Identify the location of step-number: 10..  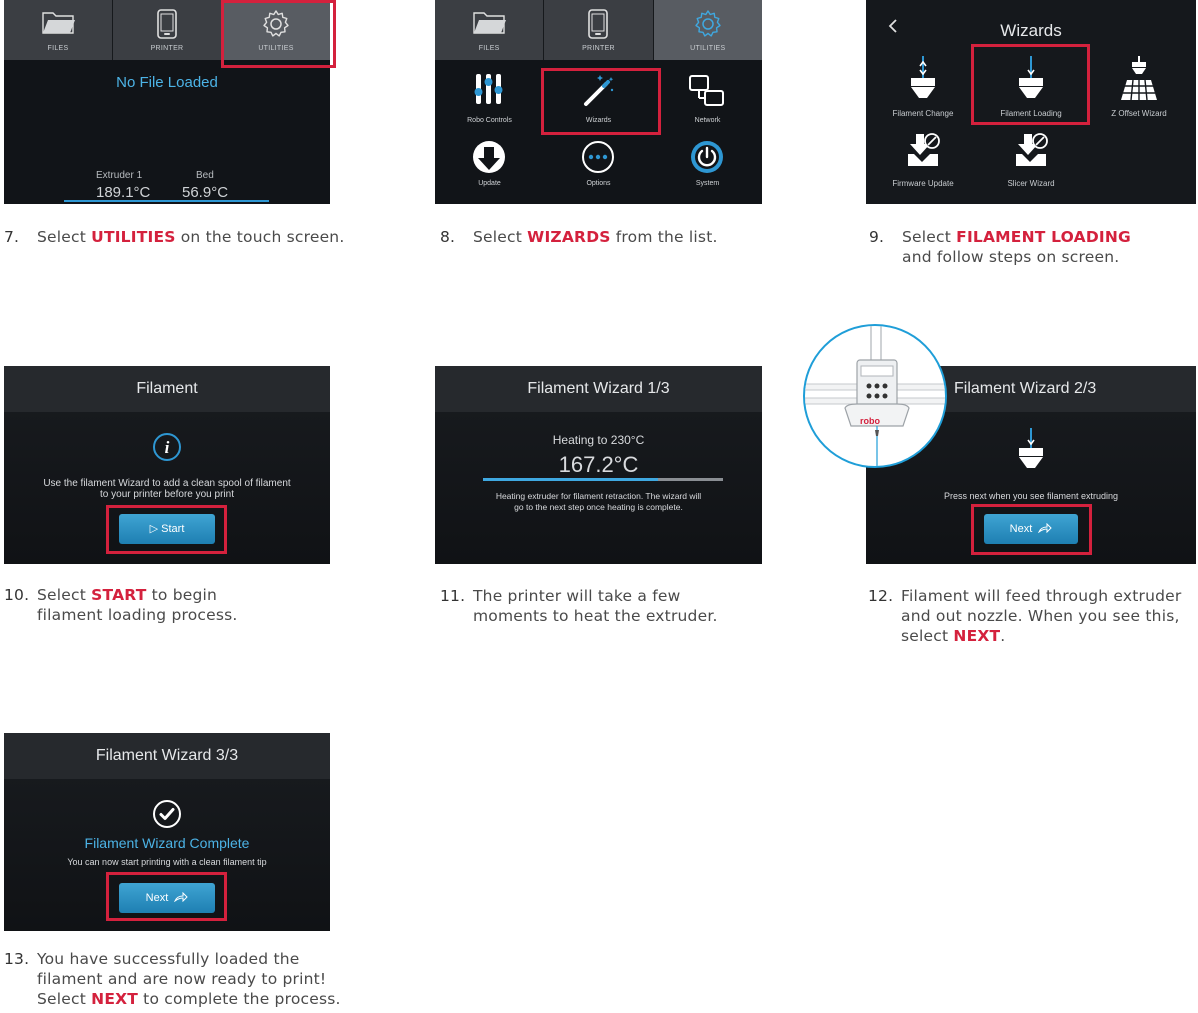
(17, 595).